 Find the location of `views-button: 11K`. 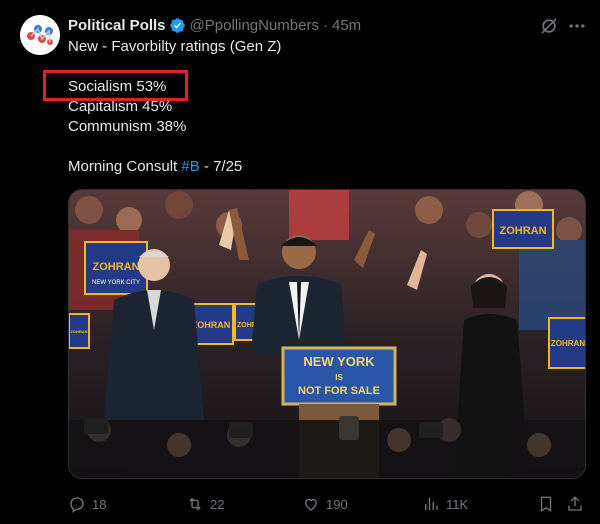

views-button: 11K is located at coordinates (445, 504).